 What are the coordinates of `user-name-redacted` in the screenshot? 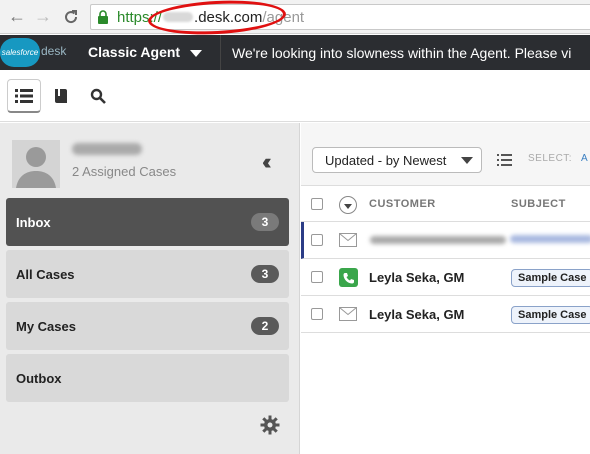 It's located at (107, 149).